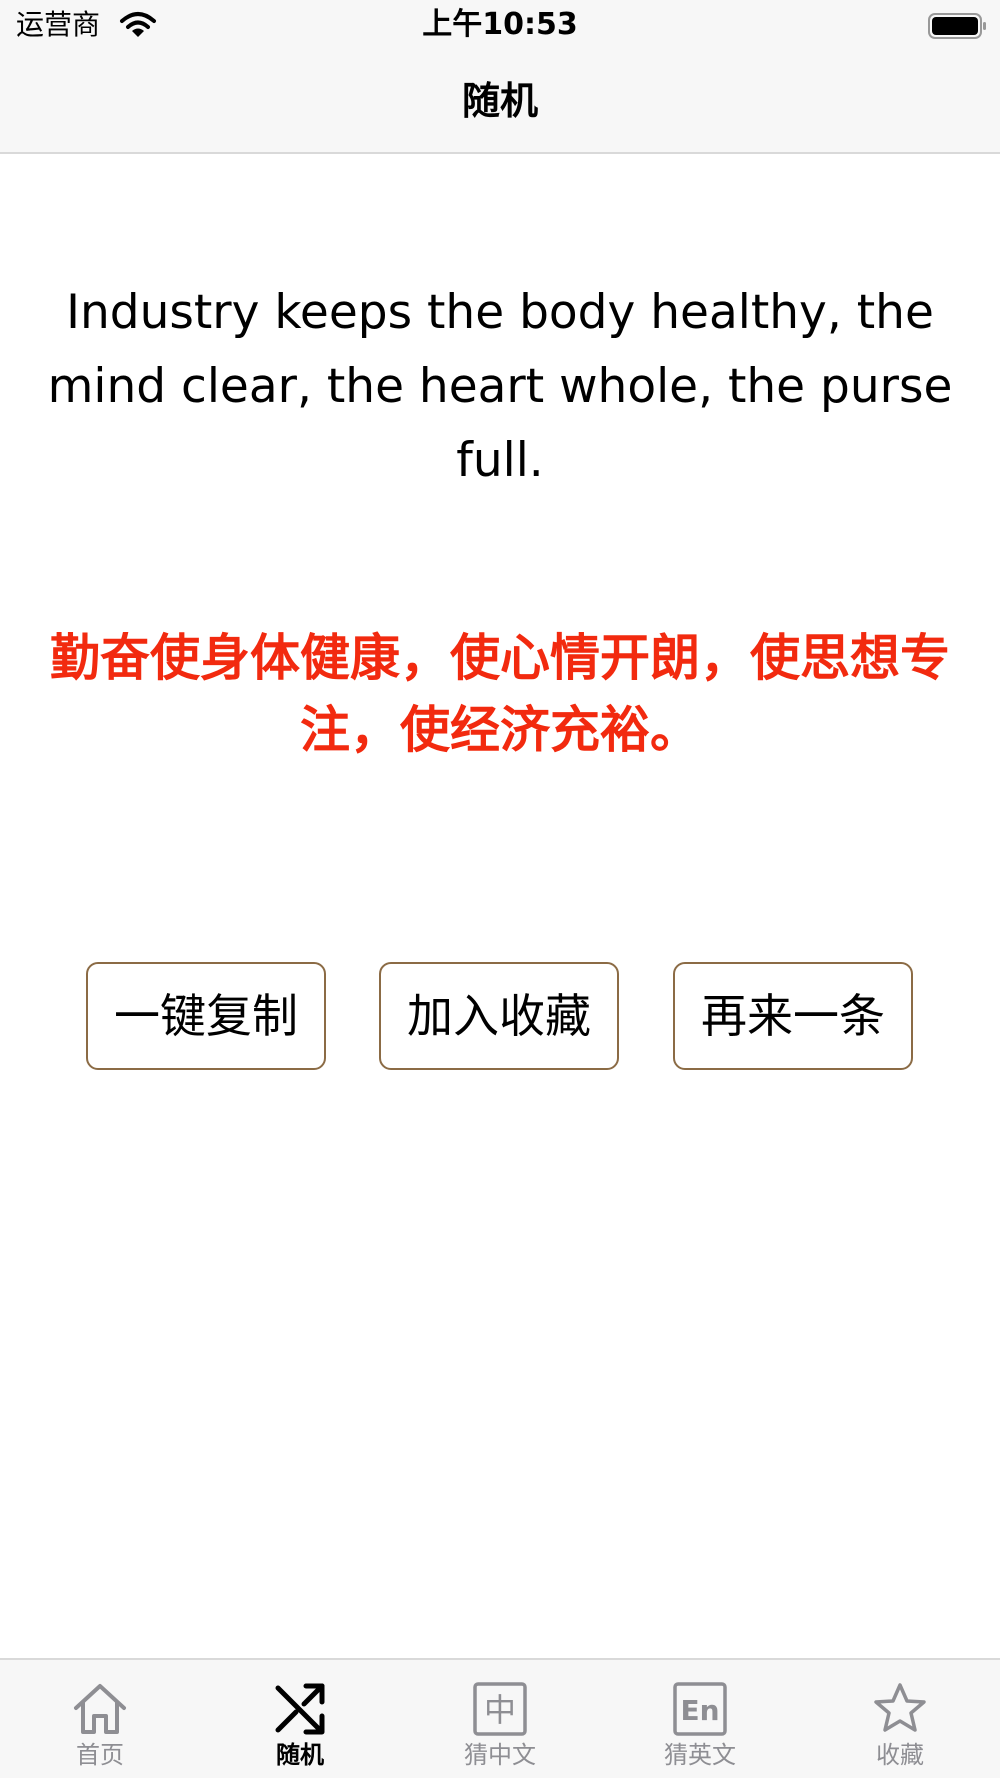 The height and width of the screenshot is (1778, 1000). What do you see at coordinates (900, 1707) in the screenshot?
I see `star-icon` at bounding box center [900, 1707].